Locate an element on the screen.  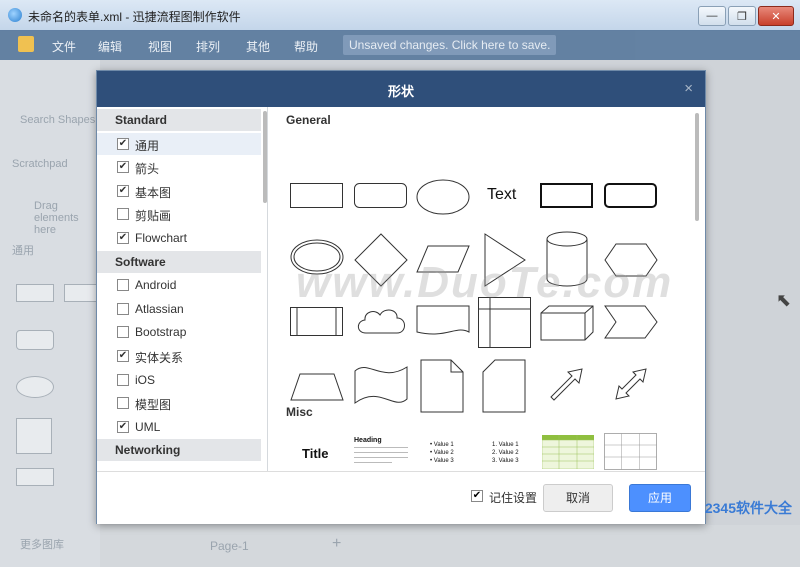
close-window-button: ✕ is located at coordinates (776, 16).